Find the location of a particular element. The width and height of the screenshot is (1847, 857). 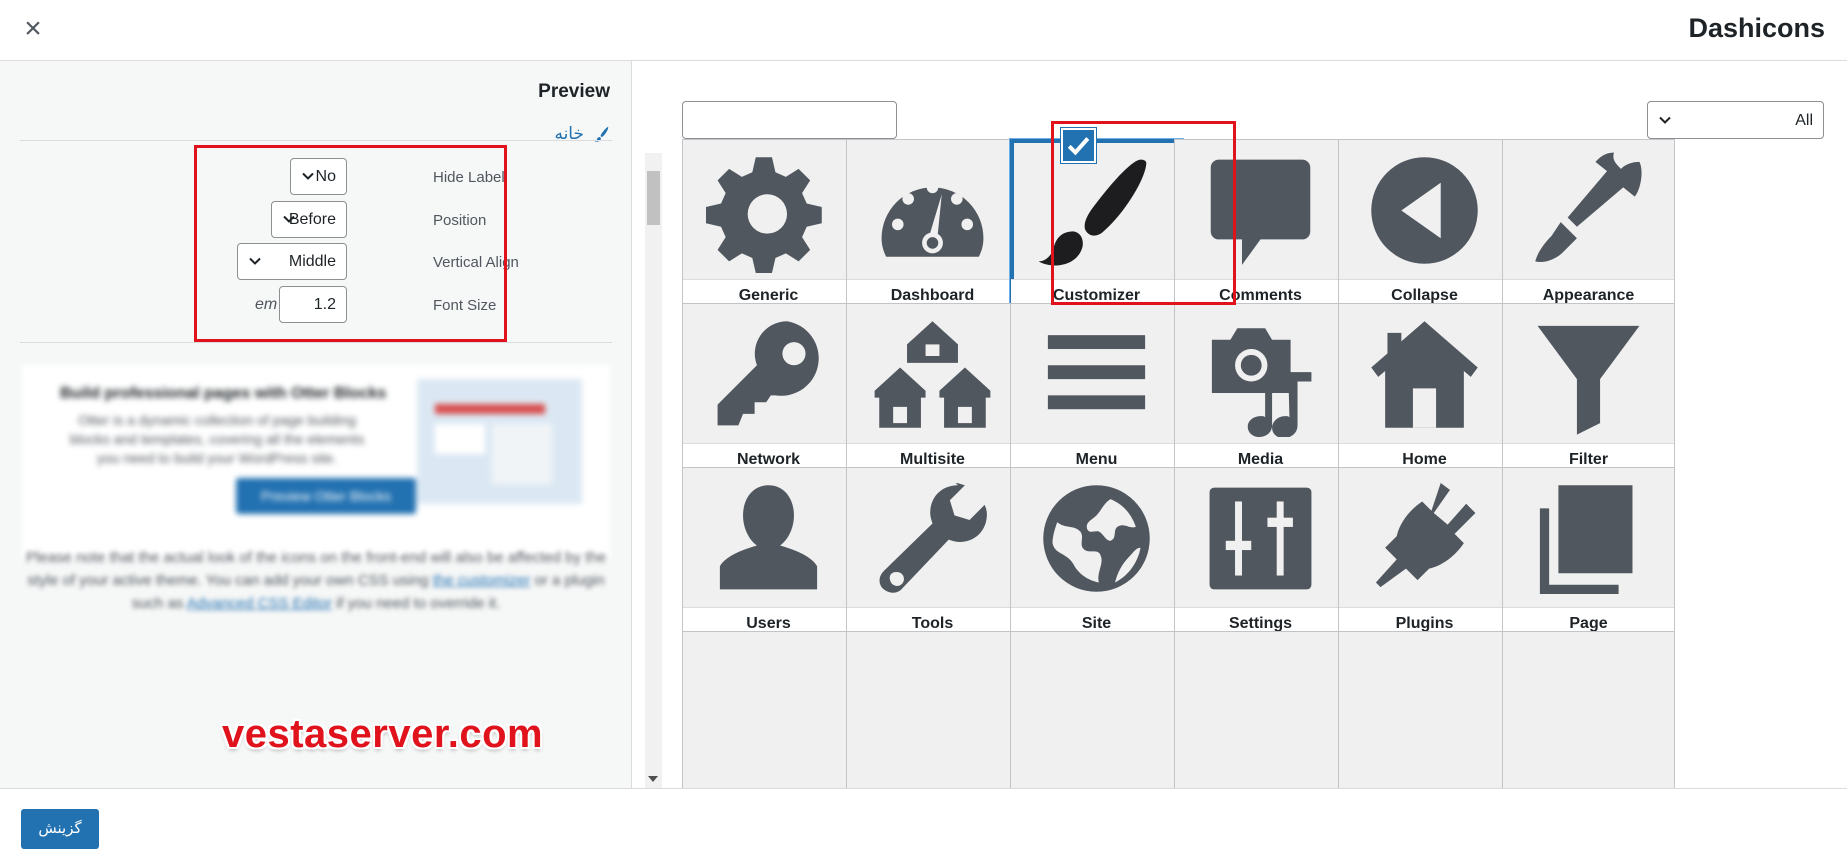

collapse-arrow-icon is located at coordinates (1424, 210).